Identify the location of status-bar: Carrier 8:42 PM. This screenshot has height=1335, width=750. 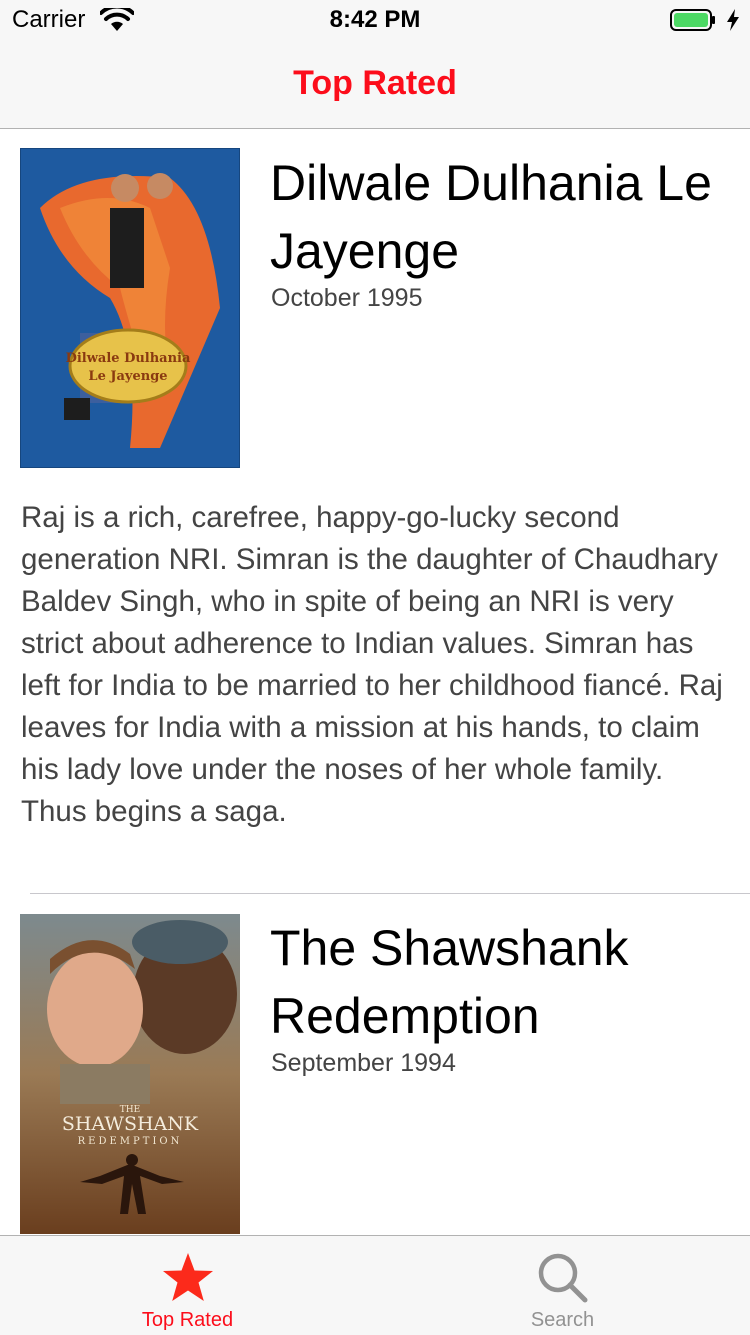
(375, 20).